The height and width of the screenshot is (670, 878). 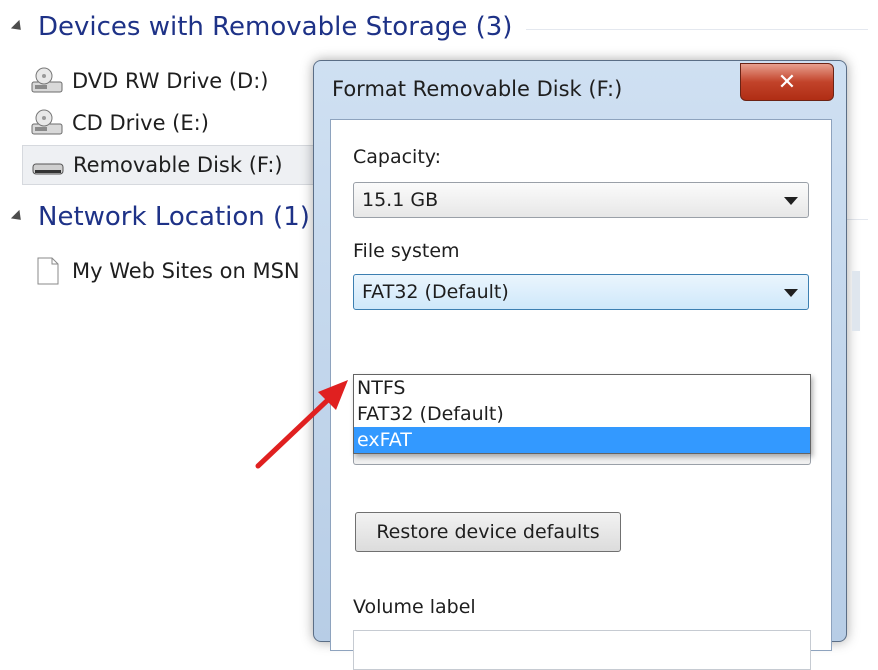 What do you see at coordinates (582, 388) in the screenshot?
I see `filesystem-option-ntfs: NTFS` at bounding box center [582, 388].